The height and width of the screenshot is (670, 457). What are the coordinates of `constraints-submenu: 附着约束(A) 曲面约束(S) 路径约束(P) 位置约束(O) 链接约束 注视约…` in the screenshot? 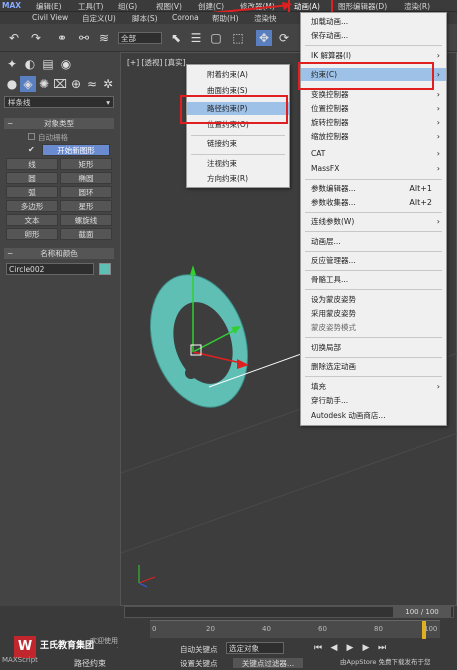 It's located at (238, 126).